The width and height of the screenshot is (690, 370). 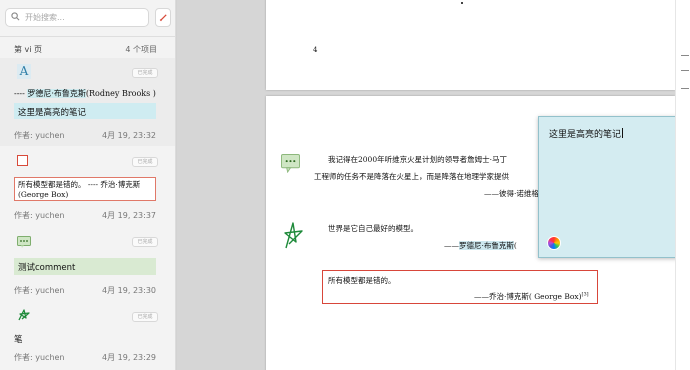 What do you see at coordinates (682, 185) in the screenshot?
I see `next-page-edge` at bounding box center [682, 185].